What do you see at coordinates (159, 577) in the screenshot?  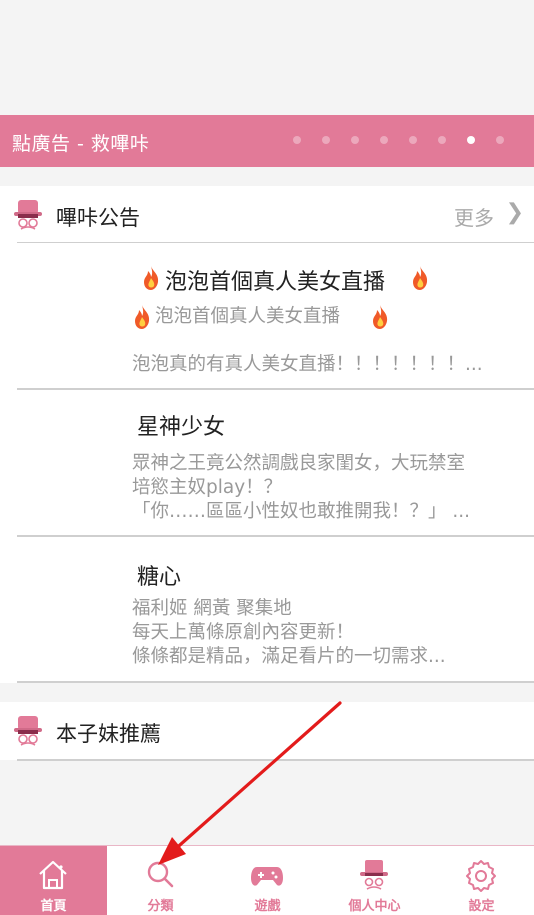 I see `list-item-title: 糖心` at bounding box center [159, 577].